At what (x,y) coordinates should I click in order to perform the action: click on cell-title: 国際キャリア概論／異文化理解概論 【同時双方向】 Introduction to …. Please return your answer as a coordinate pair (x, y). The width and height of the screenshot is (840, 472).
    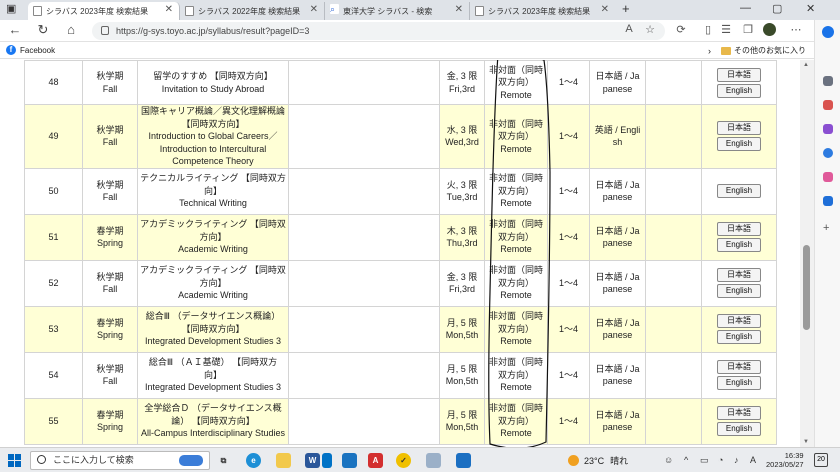
    Looking at the image, I should click on (213, 136).